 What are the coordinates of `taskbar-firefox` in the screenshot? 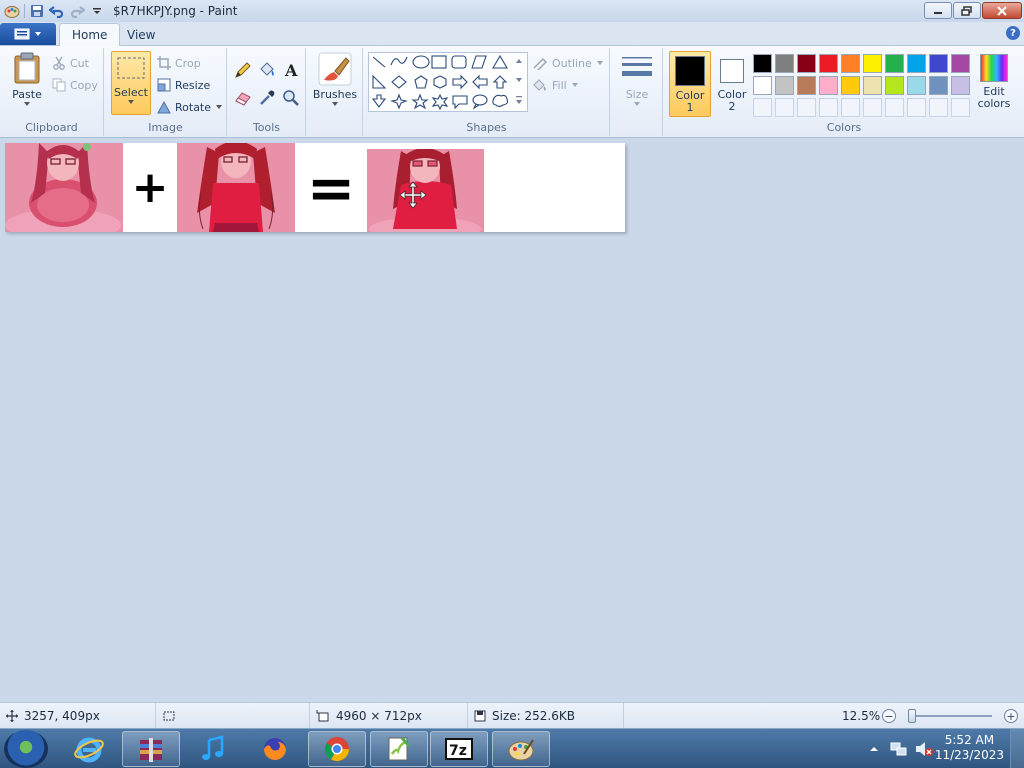 It's located at (275, 749).